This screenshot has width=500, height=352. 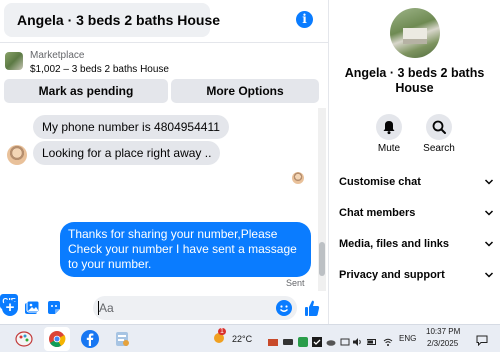 What do you see at coordinates (312, 308) in the screenshot?
I see `thumbs-up-icon` at bounding box center [312, 308].